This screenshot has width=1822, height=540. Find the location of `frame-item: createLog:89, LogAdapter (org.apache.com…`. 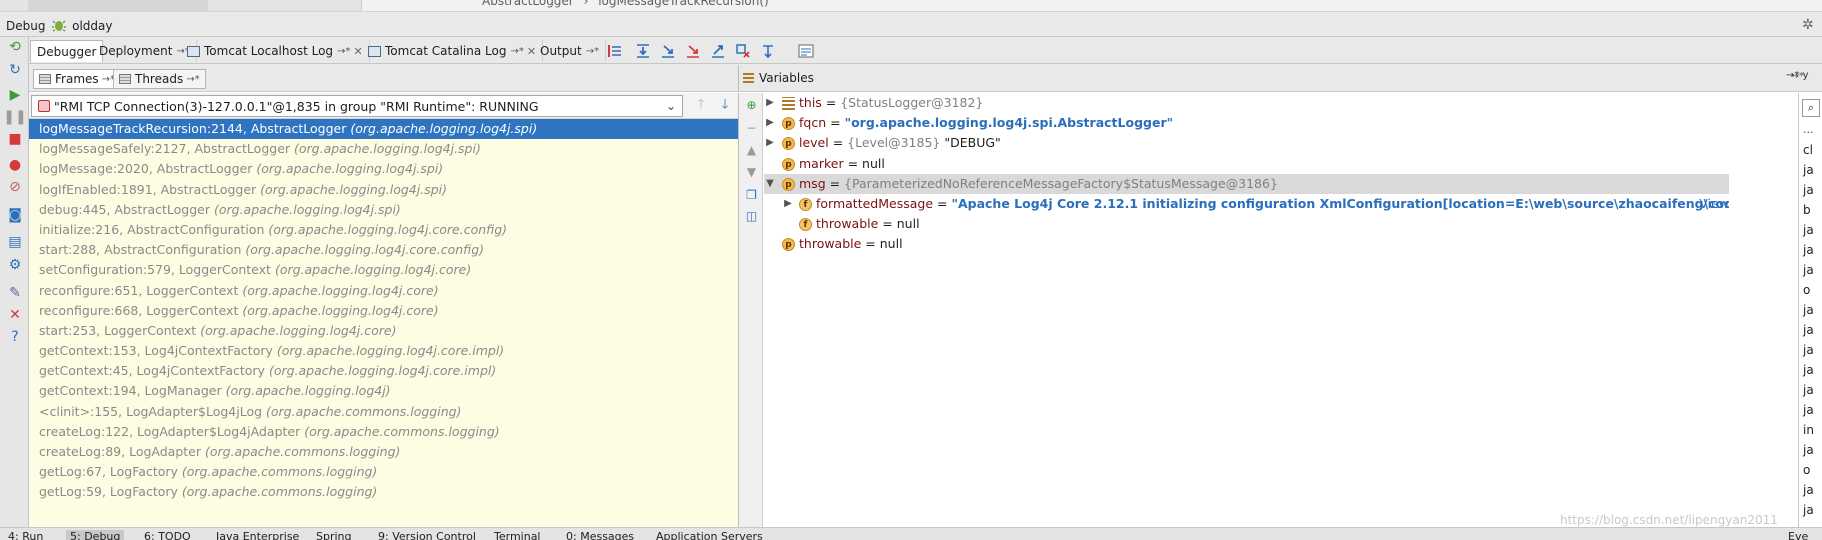

frame-item: createLog:89, LogAdapter (org.apache.com… is located at coordinates (397, 452).